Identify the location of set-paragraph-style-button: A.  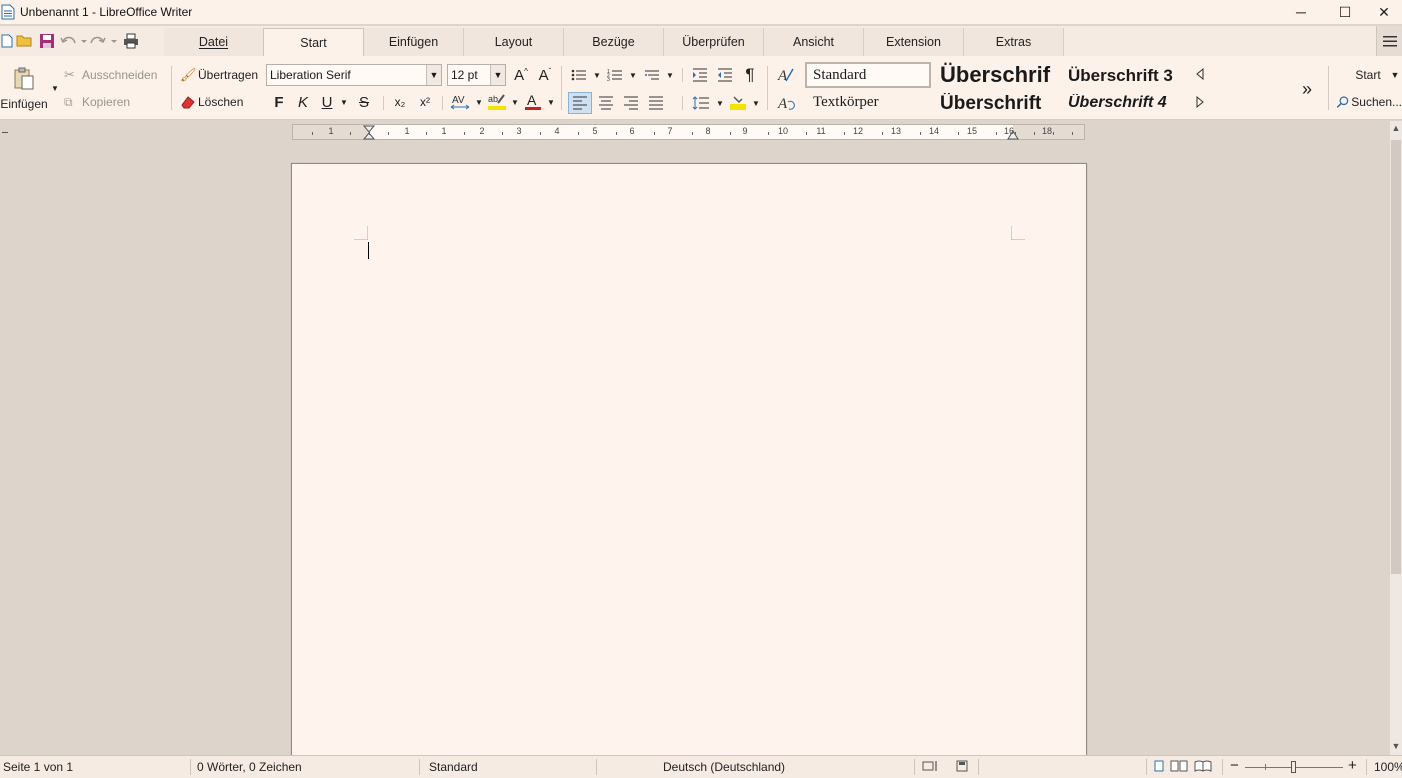
(786, 75).